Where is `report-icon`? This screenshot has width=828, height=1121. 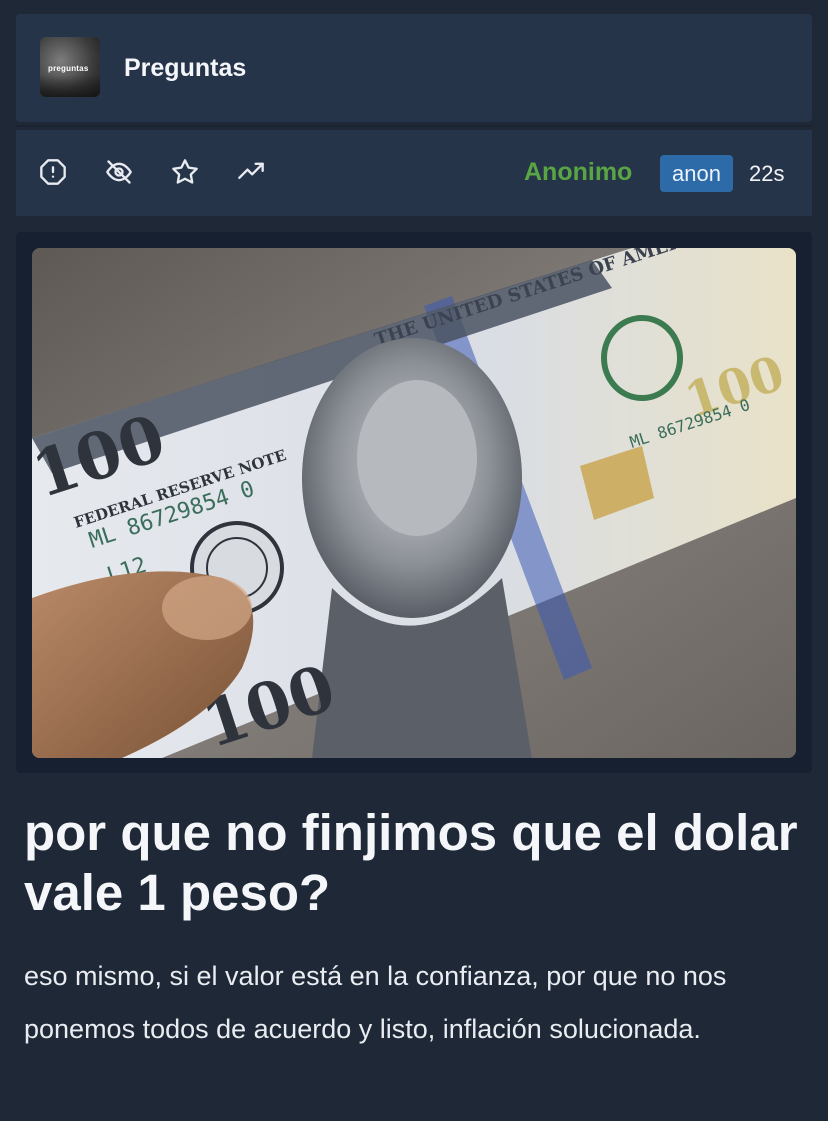
report-icon is located at coordinates (53, 172).